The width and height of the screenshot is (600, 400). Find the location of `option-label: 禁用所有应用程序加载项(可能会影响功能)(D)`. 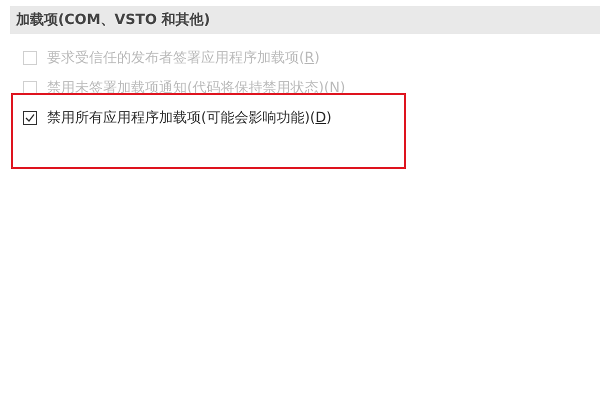

option-label: 禁用所有应用程序加载项(可能会影响功能)(D) is located at coordinates (189, 118).